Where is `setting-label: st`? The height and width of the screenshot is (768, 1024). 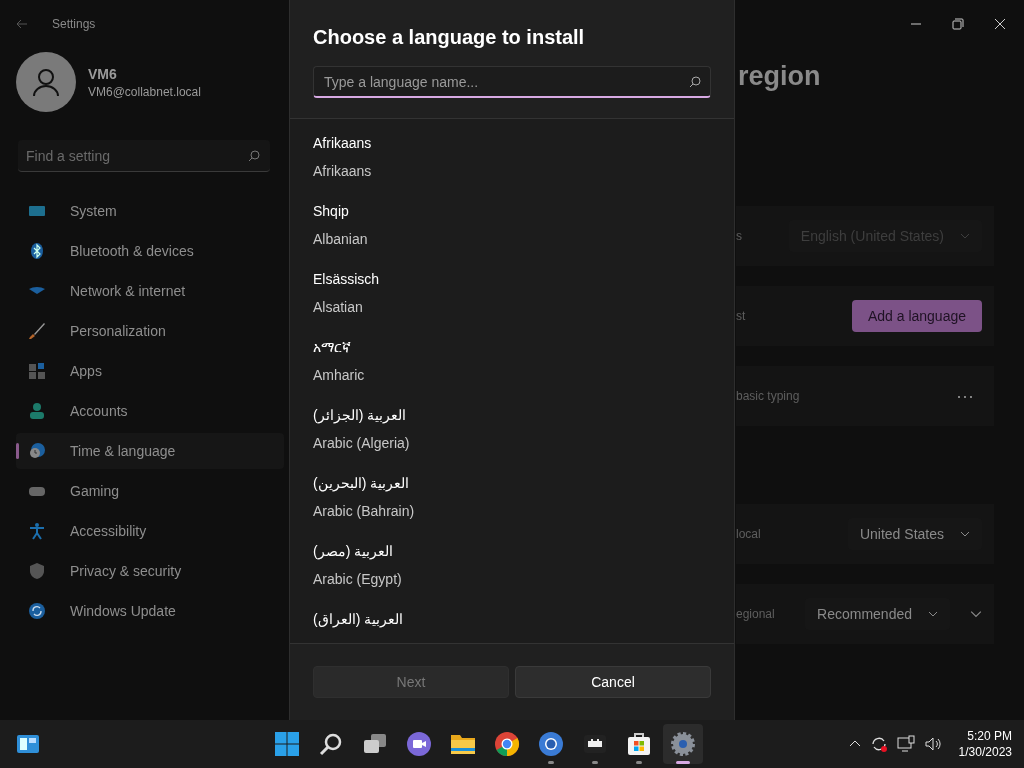 setting-label: st is located at coordinates (741, 316).